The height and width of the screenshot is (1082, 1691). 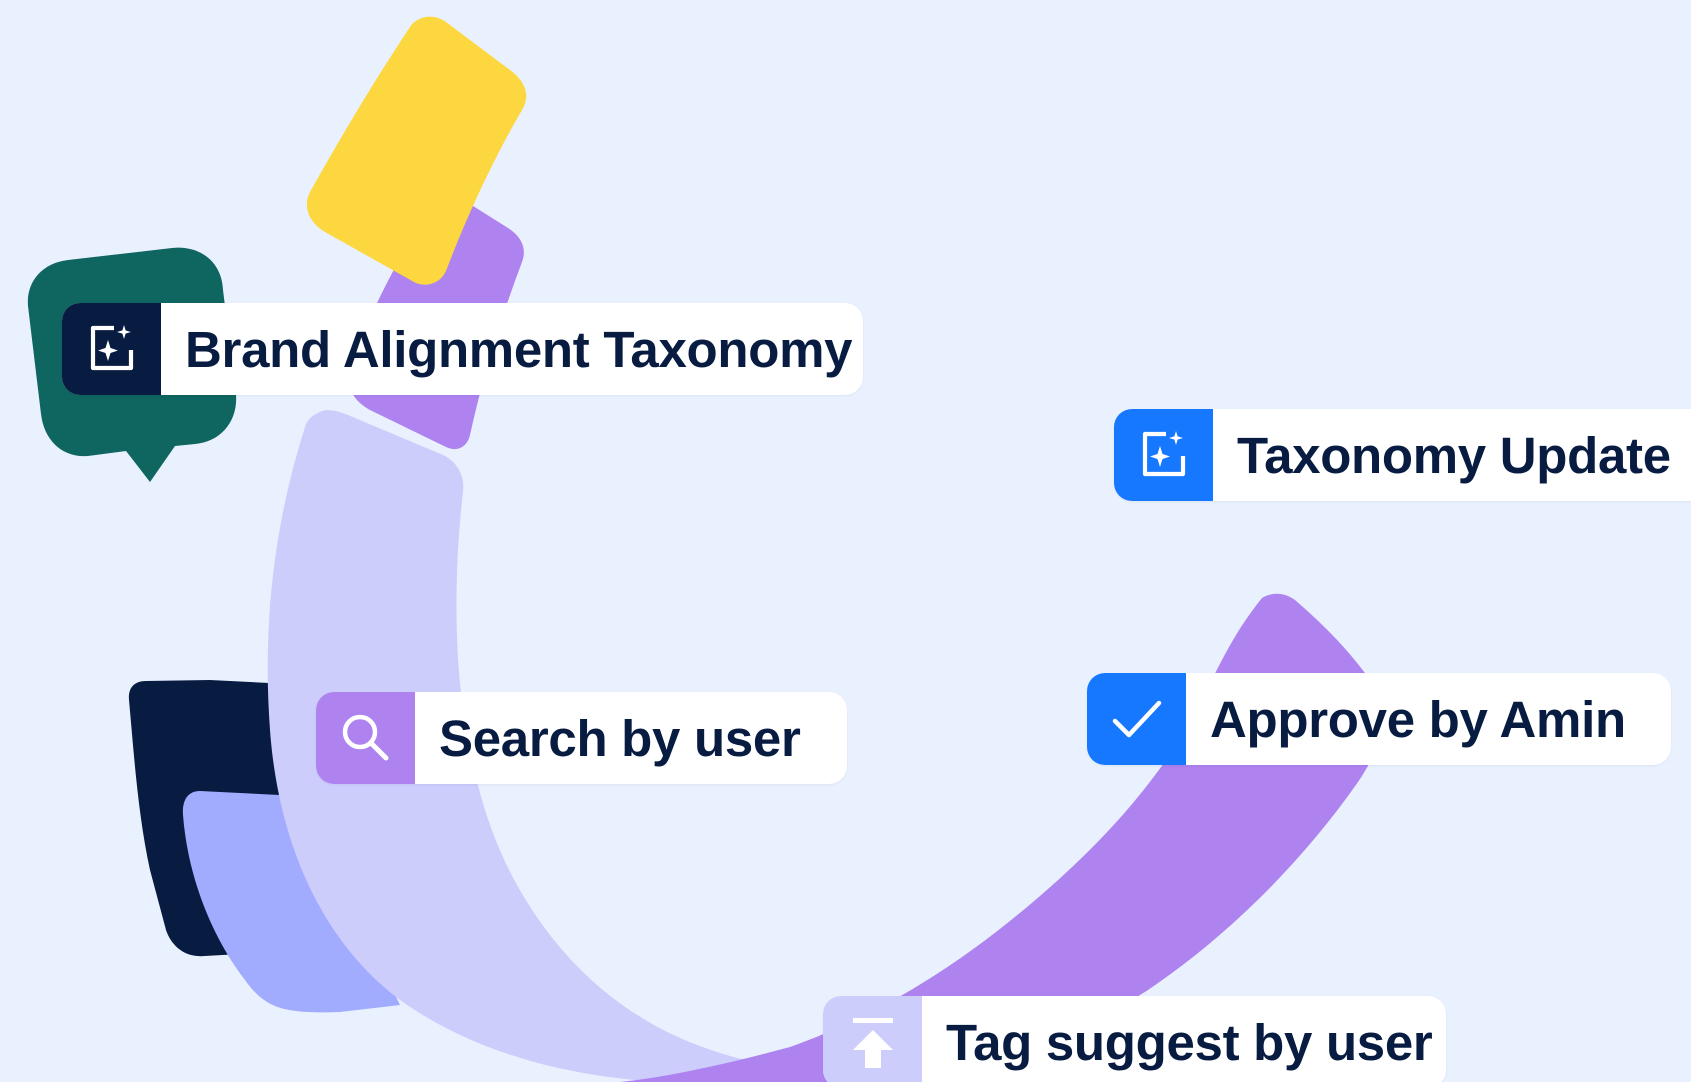 I want to click on approve-by-amin-chip: Approve by Amin, so click(x=1379, y=719).